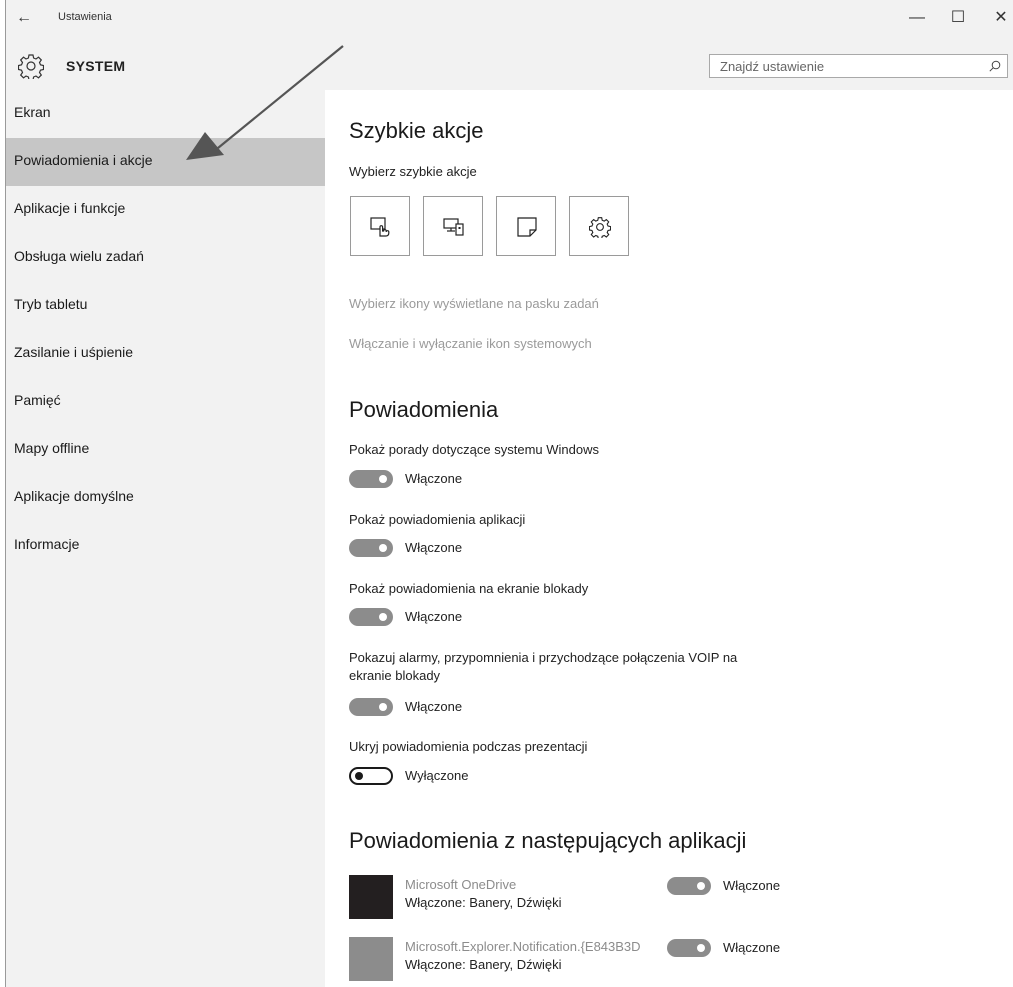 The width and height of the screenshot is (1013, 987). I want to click on setting-label-lock-screen: Pokaż powiadomienia na ekranie blokady, so click(469, 588).